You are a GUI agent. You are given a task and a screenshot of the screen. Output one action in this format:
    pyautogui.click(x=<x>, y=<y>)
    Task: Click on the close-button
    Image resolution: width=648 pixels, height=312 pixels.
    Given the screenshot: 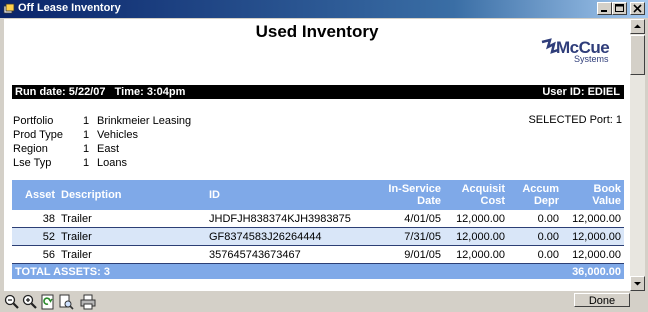 What is the action you would take?
    pyautogui.click(x=637, y=8)
    